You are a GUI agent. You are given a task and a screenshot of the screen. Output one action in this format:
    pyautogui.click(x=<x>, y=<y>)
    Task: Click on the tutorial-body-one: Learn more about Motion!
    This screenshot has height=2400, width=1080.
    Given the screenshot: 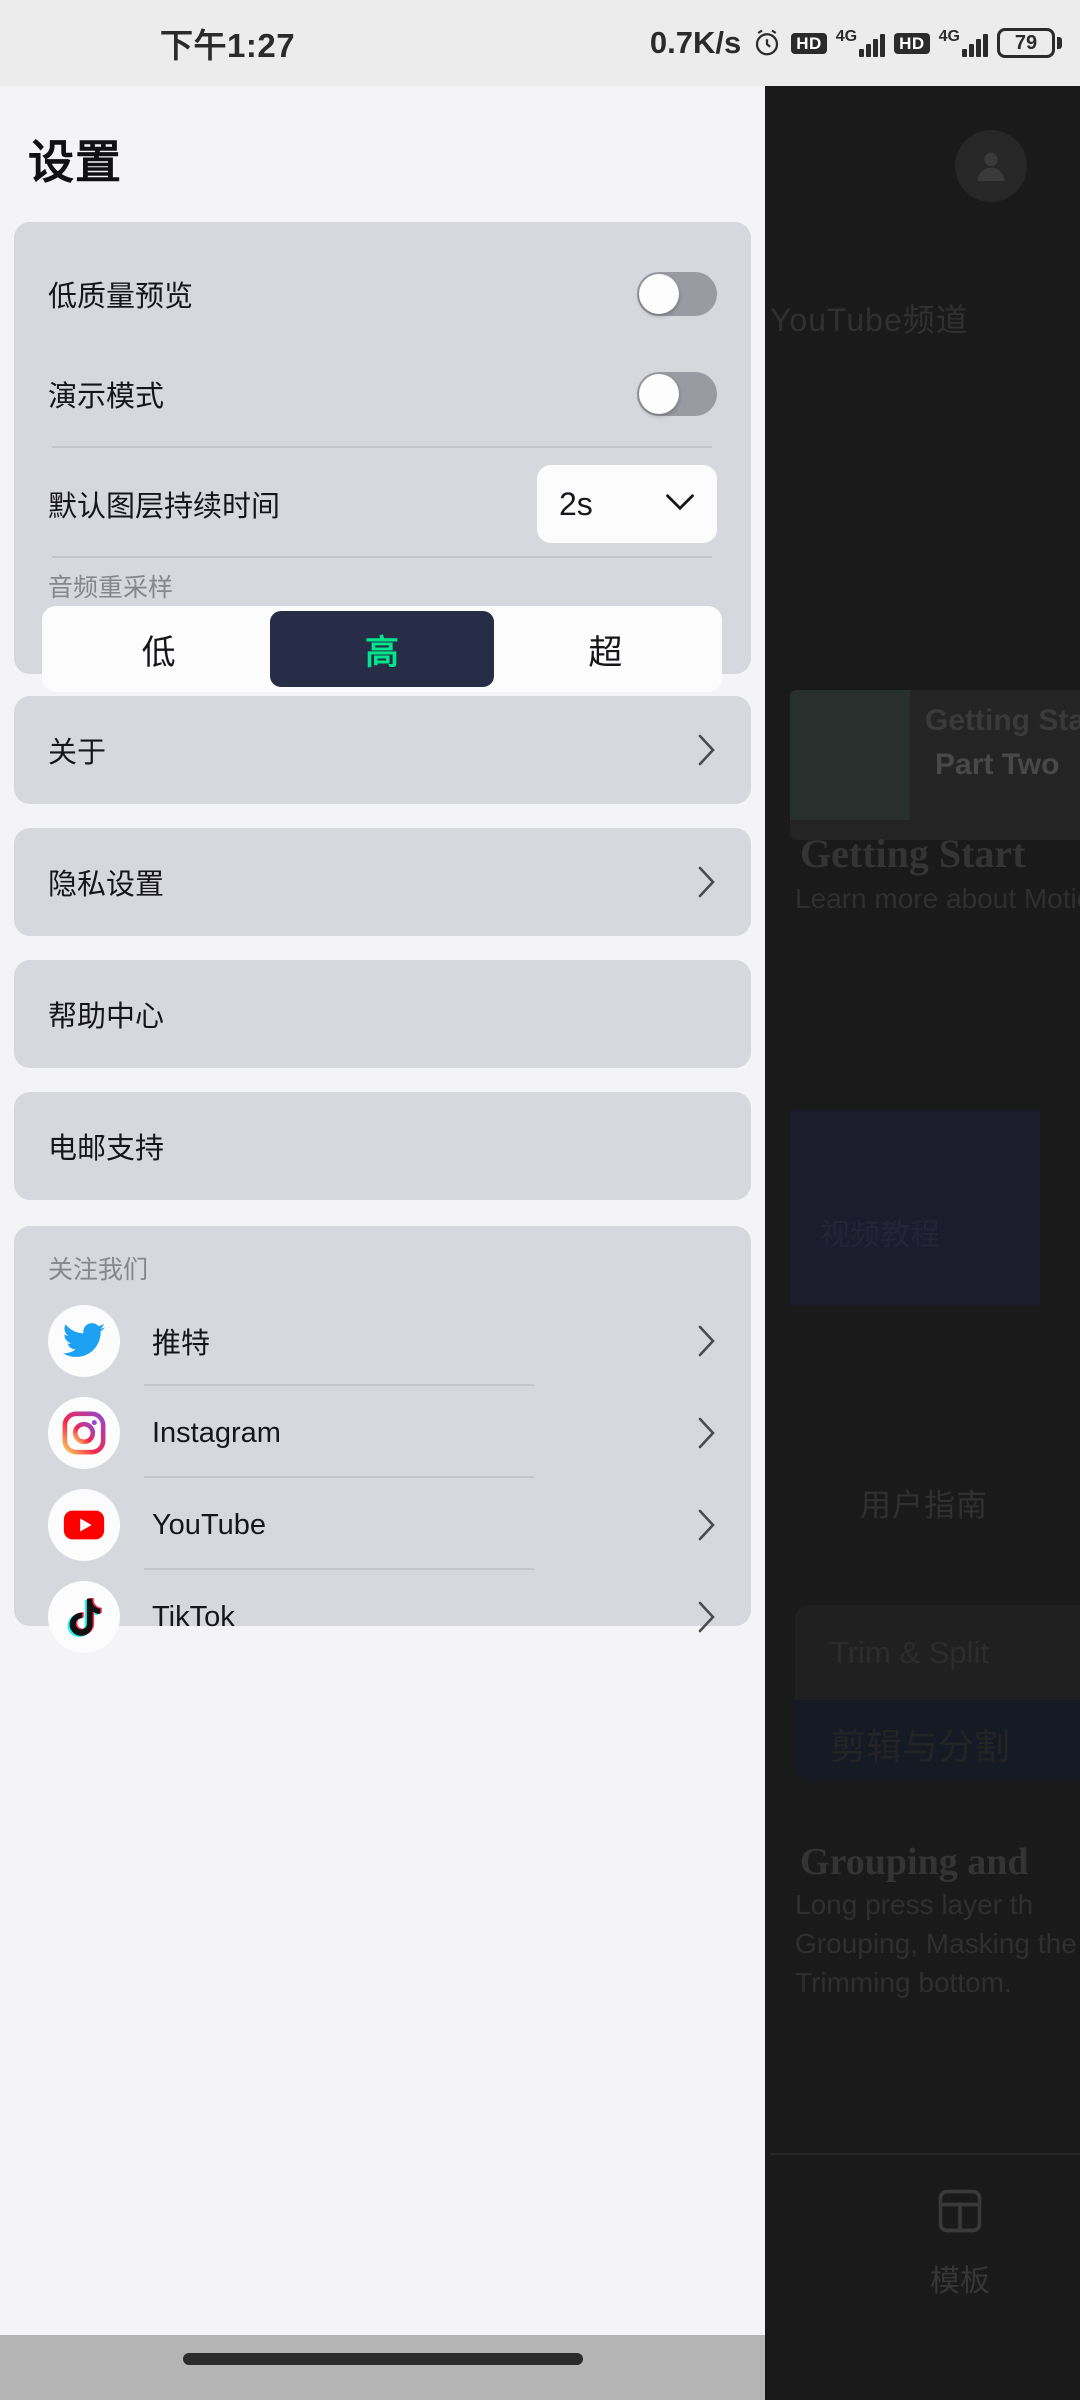 What is the action you would take?
    pyautogui.click(x=937, y=898)
    